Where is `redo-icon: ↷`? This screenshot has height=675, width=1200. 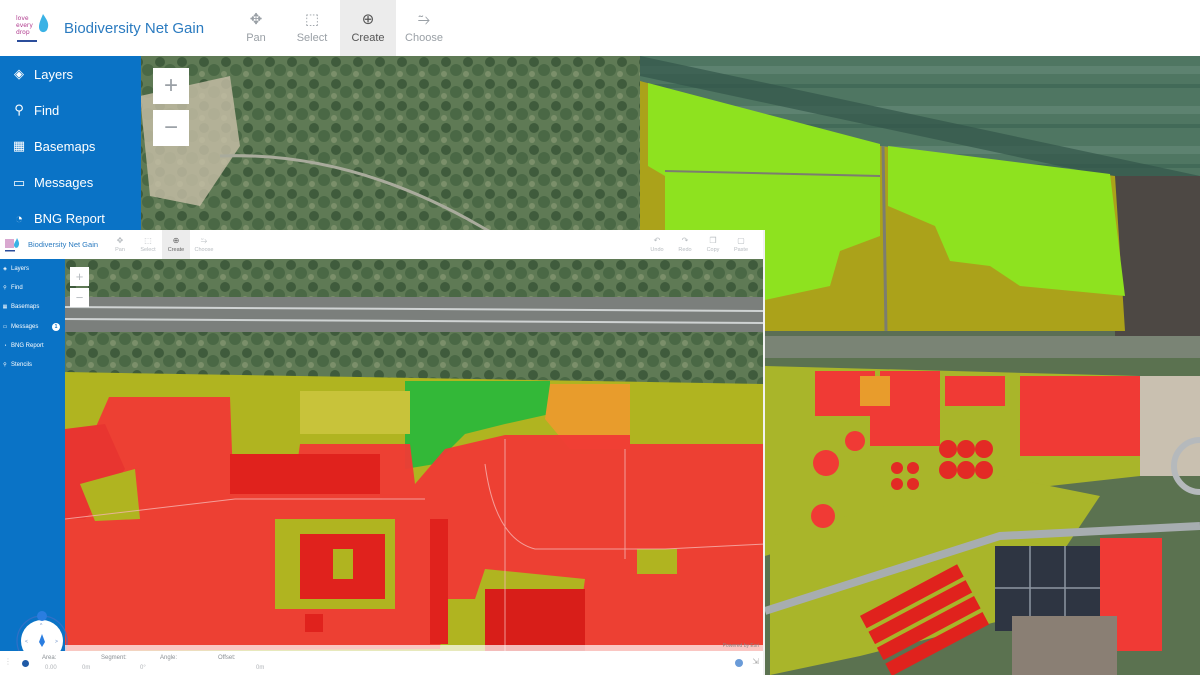 redo-icon: ↷ is located at coordinates (685, 240).